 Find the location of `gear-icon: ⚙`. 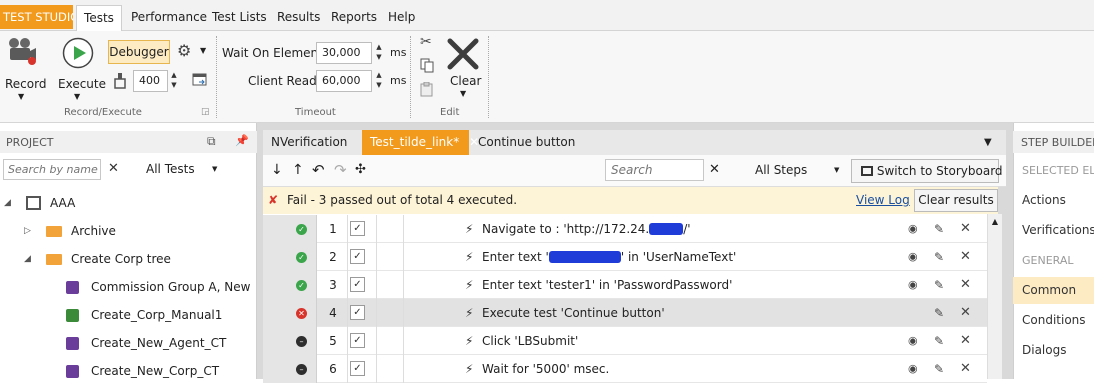

gear-icon: ⚙ is located at coordinates (184, 51).